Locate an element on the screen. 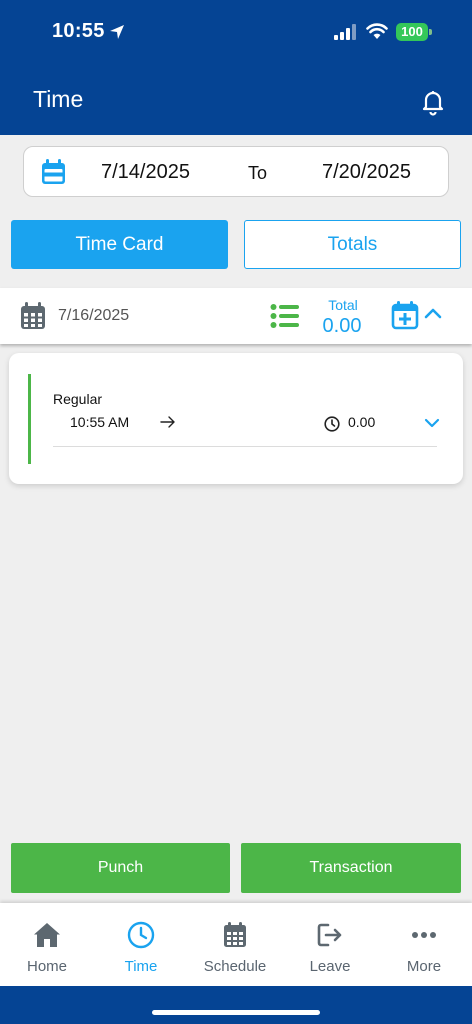 The image size is (472, 1024). tab-time-card: Time Card is located at coordinates (119, 244).